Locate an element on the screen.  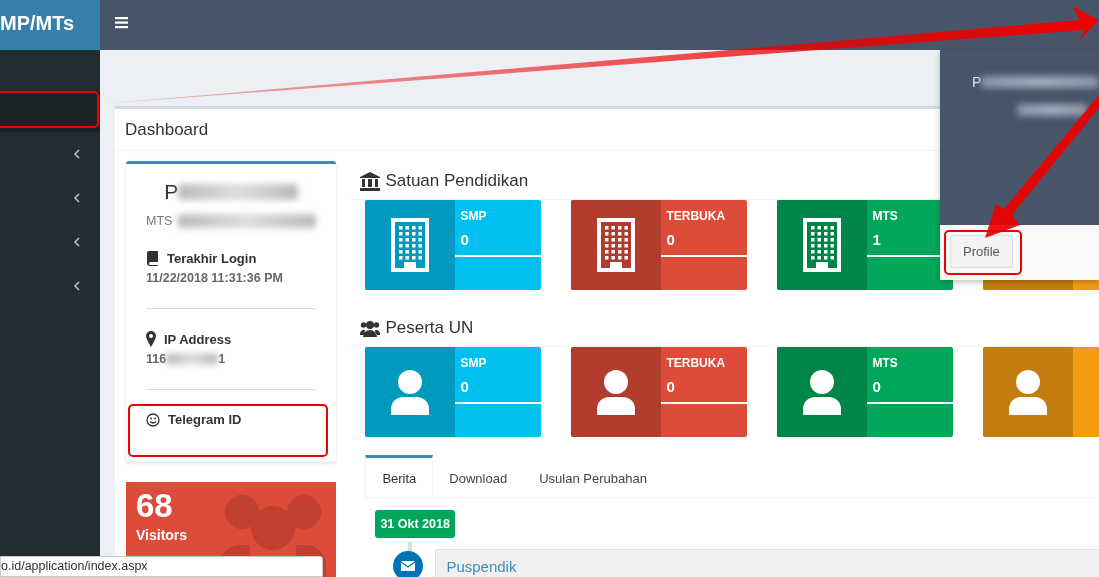
field-value: 116 is located at coordinates (156, 359).